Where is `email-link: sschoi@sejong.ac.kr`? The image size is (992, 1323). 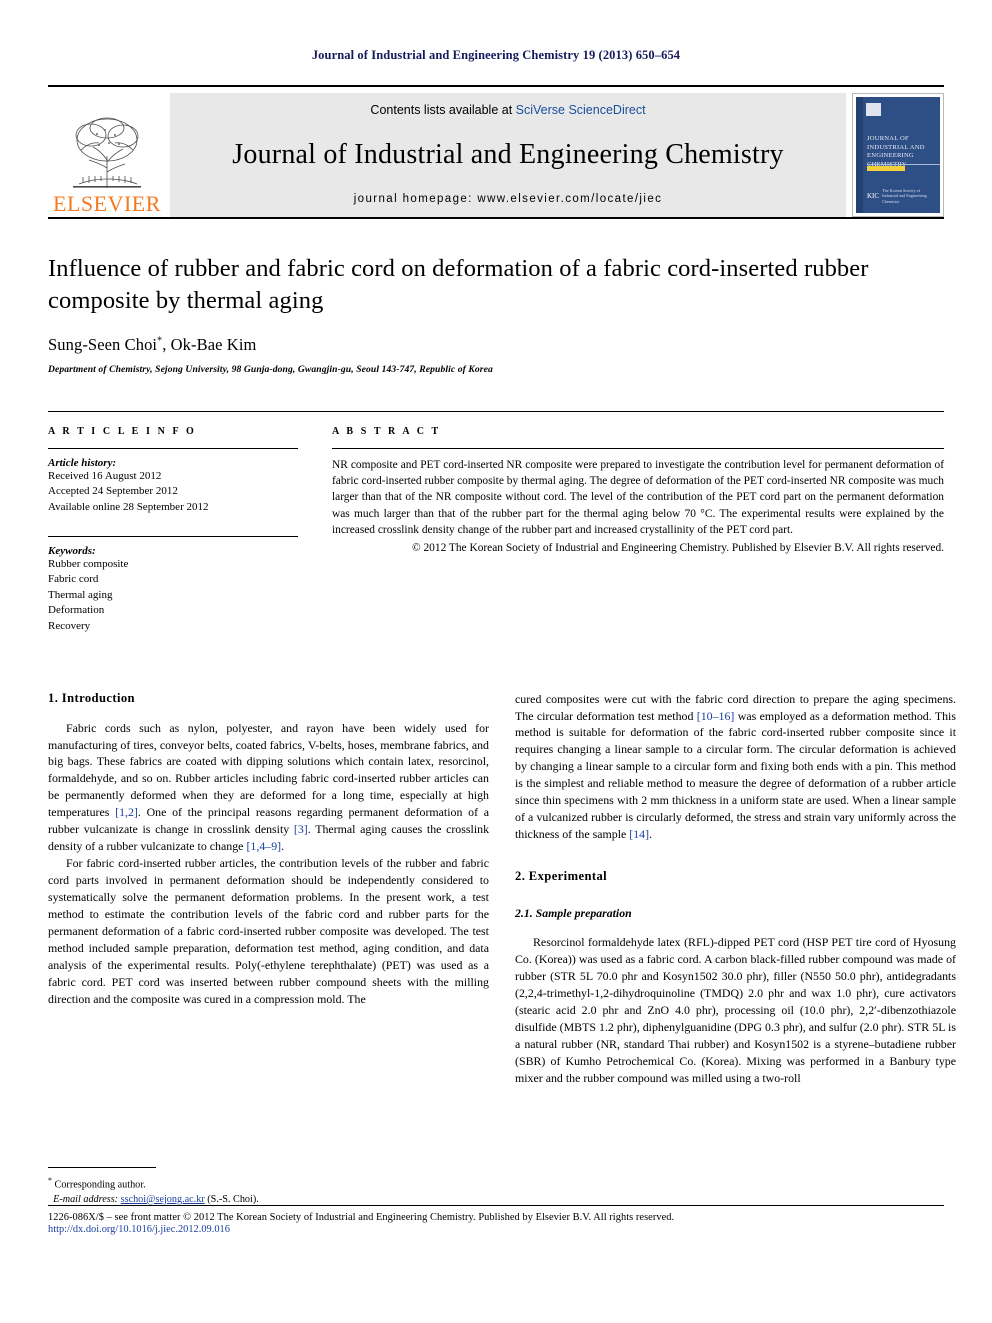 email-link: sschoi@sejong.ac.kr is located at coordinates (163, 1199).